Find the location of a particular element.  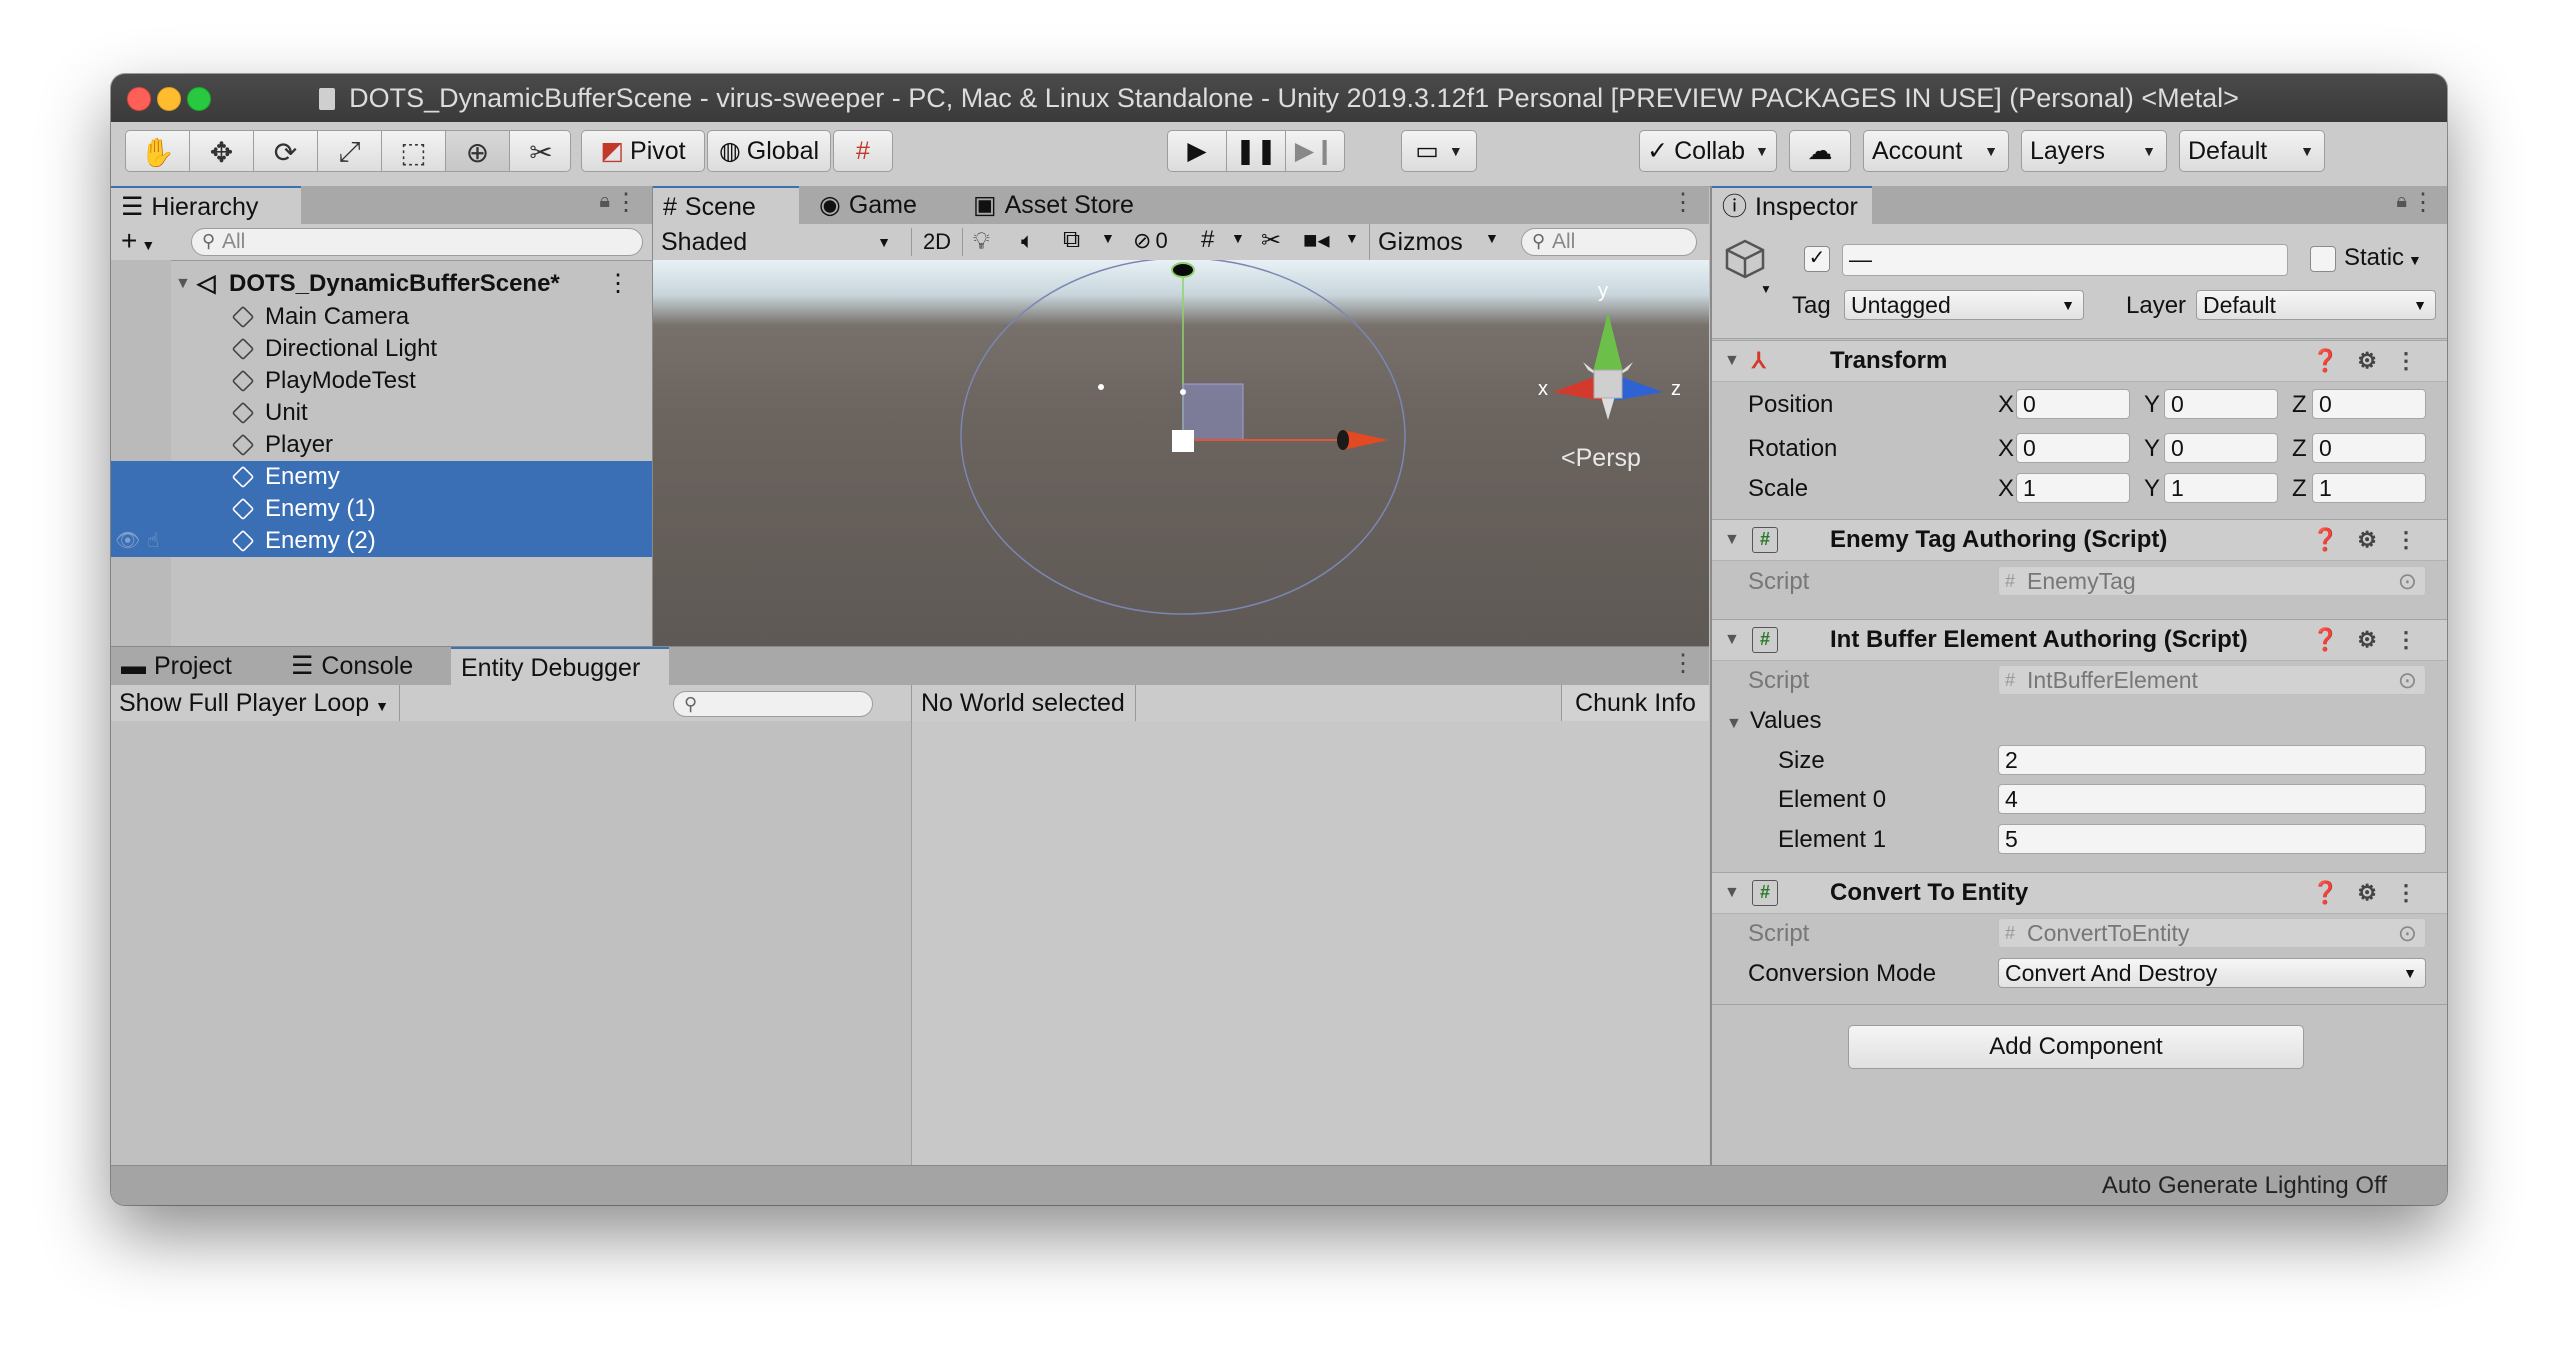

hierarchy-item-unit: Unit is located at coordinates (381, 413).